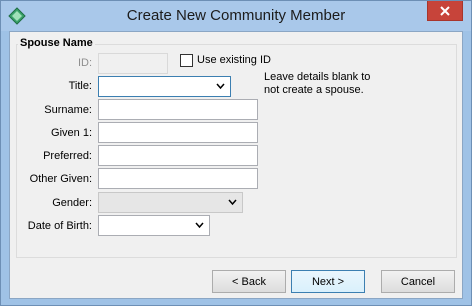  Describe the element at coordinates (164, 86) in the screenshot. I see `title-dropdown` at that location.